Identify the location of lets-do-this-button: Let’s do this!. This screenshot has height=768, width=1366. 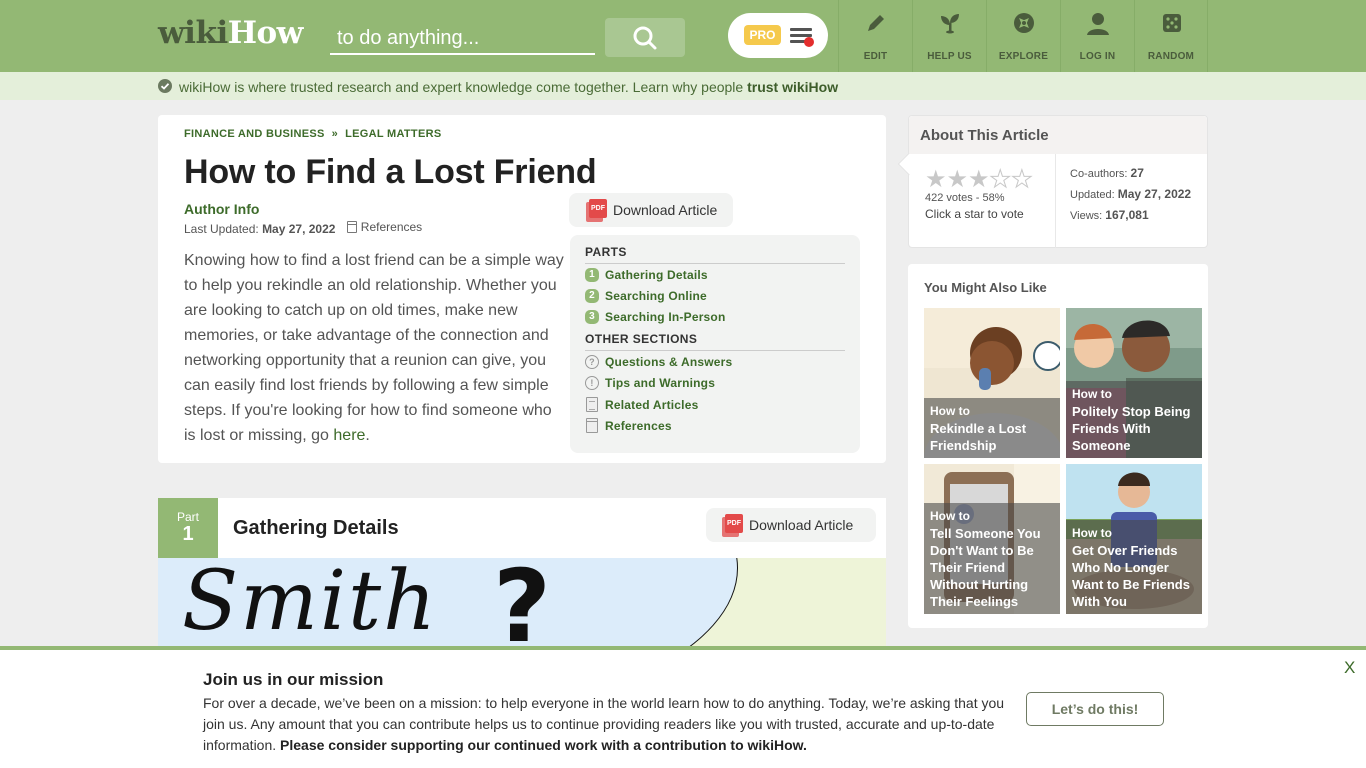
(1095, 709).